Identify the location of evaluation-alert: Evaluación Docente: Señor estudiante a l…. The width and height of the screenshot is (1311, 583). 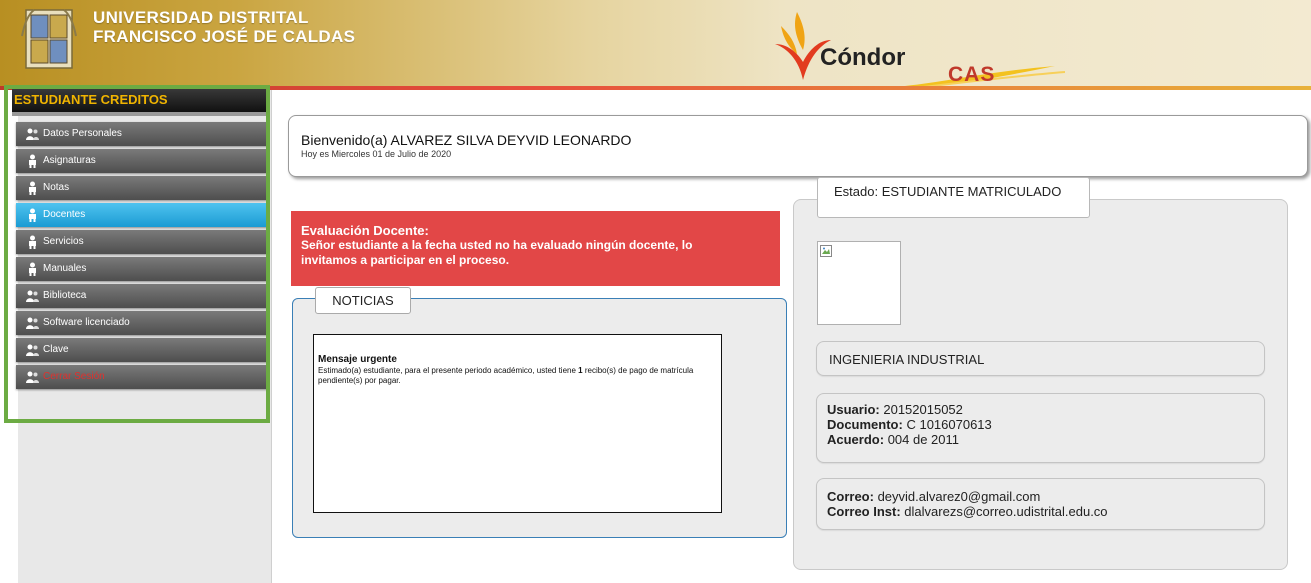
(535, 248).